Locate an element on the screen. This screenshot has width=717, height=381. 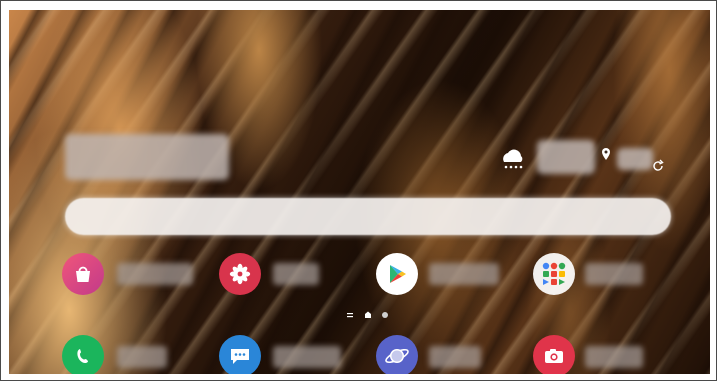
phone-label is located at coordinates (142, 357).